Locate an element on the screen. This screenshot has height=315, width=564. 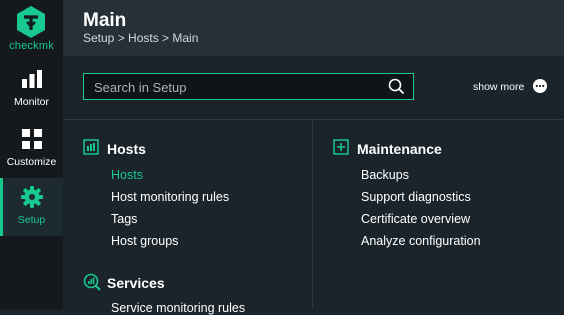
menu-item-certificate-overview: Certificate overview is located at coordinates (415, 219).